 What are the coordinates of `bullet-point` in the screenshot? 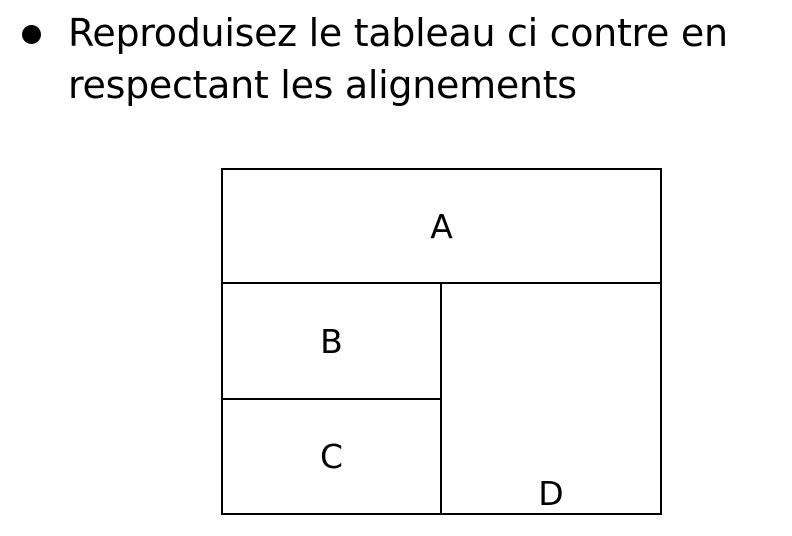 It's located at (31, 34).